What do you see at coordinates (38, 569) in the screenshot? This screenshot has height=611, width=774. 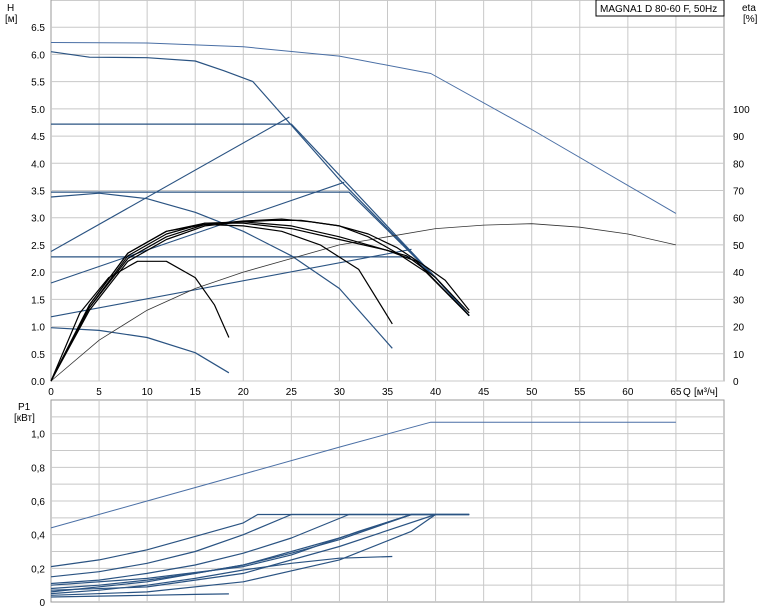 I see `power-tick-label: 0,2` at bounding box center [38, 569].